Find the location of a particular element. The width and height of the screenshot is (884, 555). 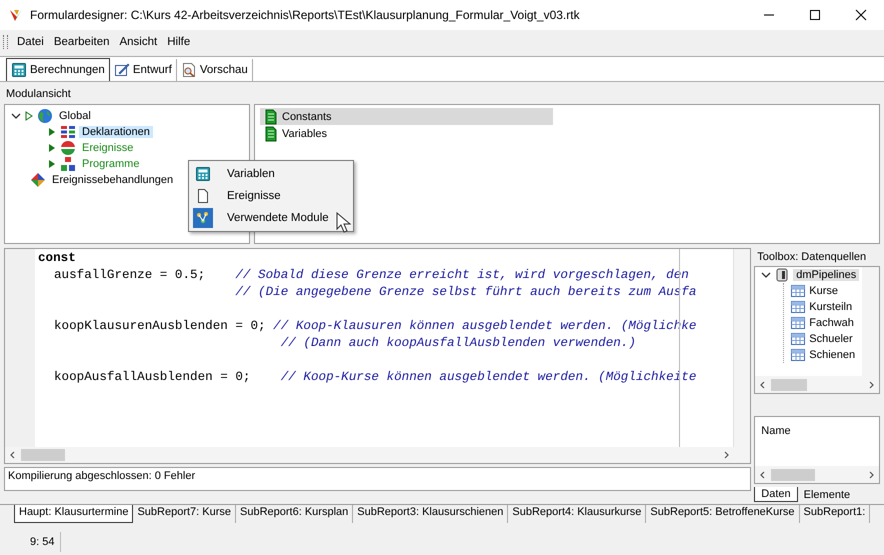

scrollbar-thumb is located at coordinates (43, 455).